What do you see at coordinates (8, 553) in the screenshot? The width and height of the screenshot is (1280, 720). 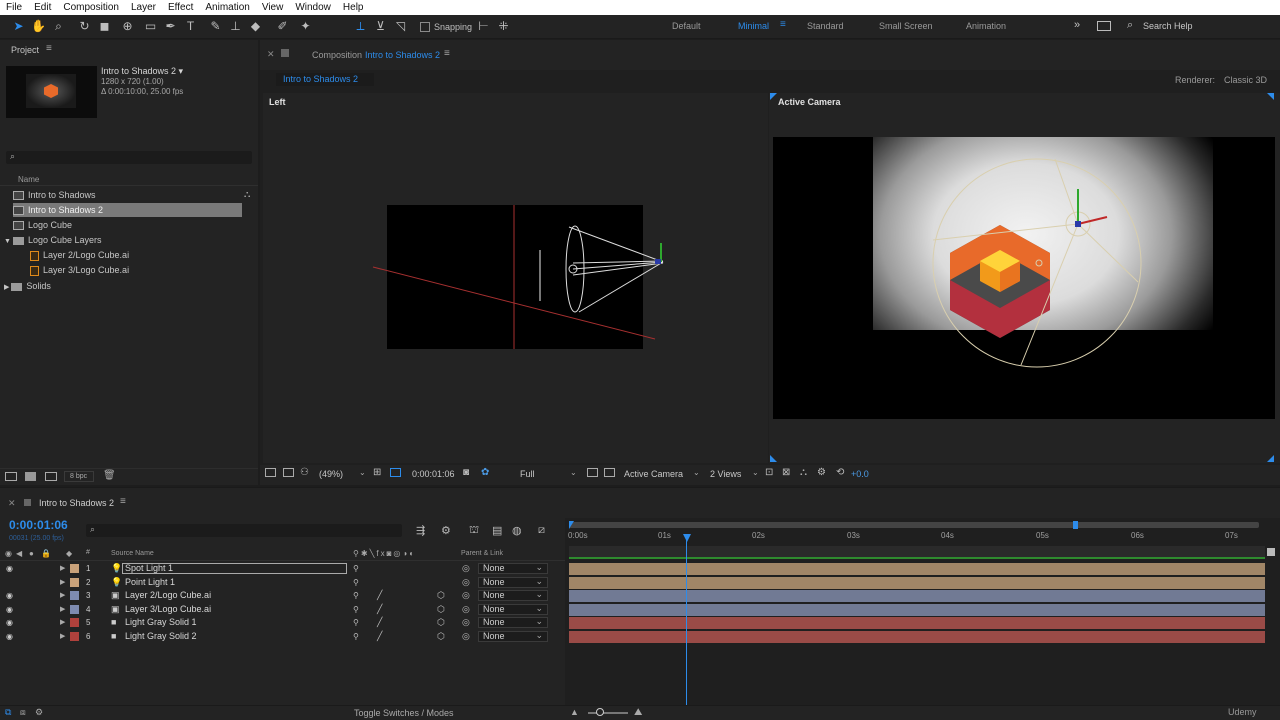 I see `video-switch-icon: ◉` at bounding box center [8, 553].